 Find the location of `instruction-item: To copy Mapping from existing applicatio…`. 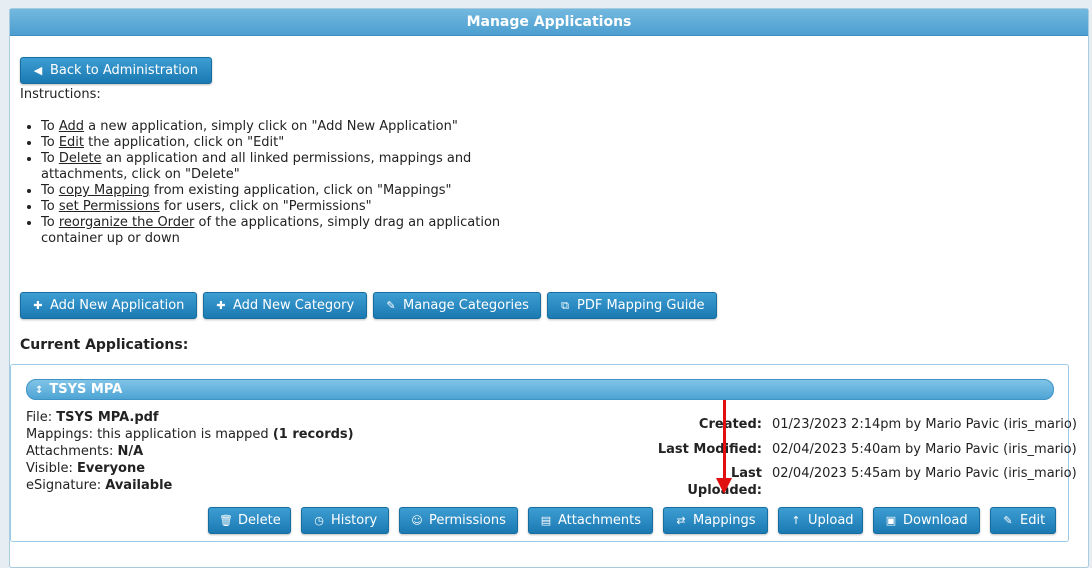

instruction-item: To copy Mapping from existing applicatio… is located at coordinates (272, 191).